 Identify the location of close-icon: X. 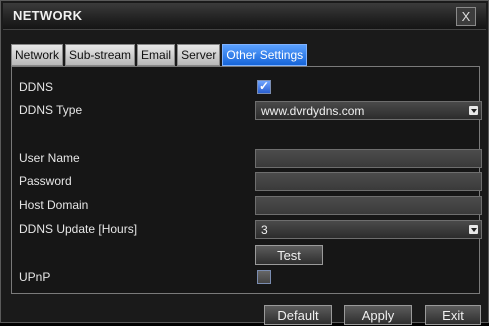
(466, 16).